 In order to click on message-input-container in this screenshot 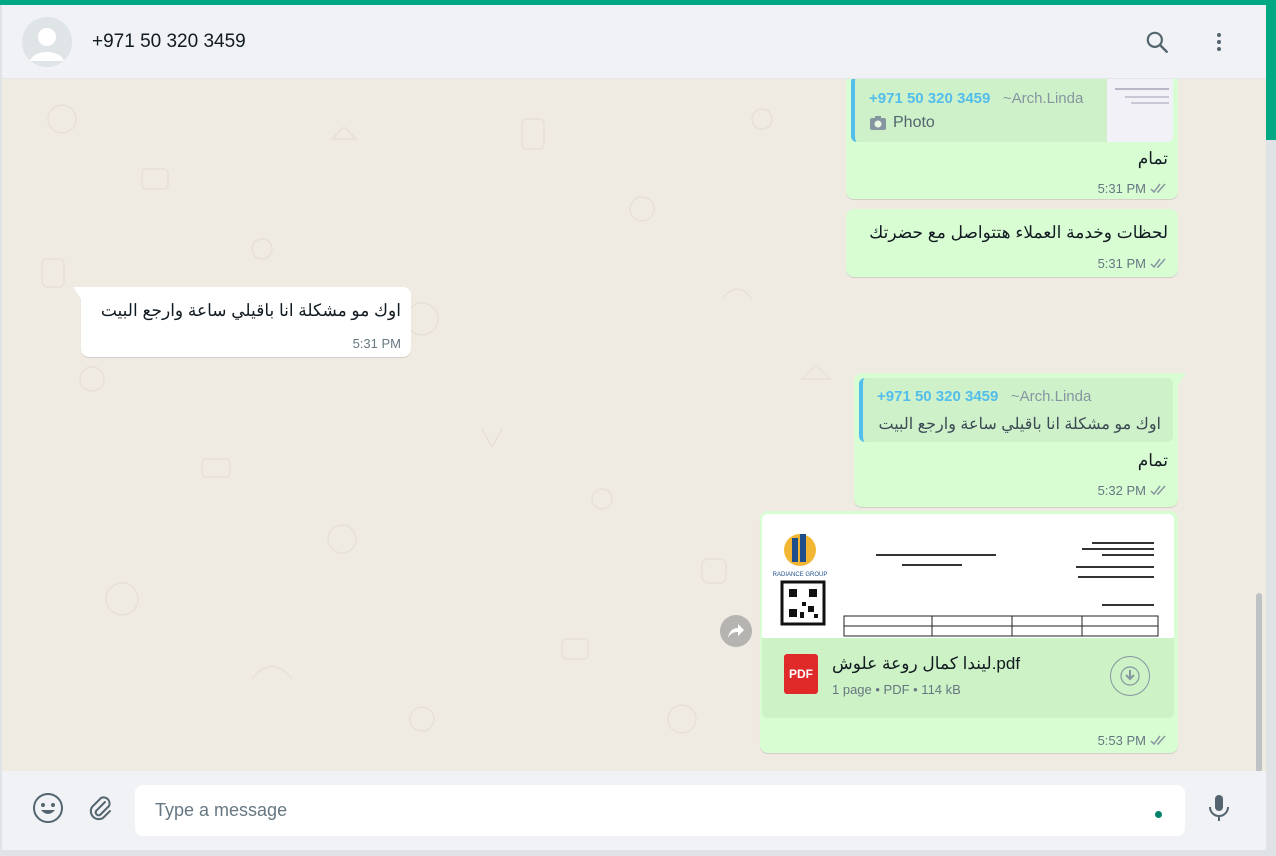, I will do `click(660, 810)`.